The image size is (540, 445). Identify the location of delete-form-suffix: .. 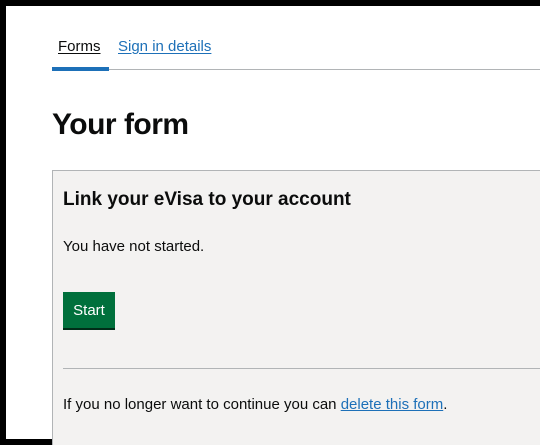
(445, 404).